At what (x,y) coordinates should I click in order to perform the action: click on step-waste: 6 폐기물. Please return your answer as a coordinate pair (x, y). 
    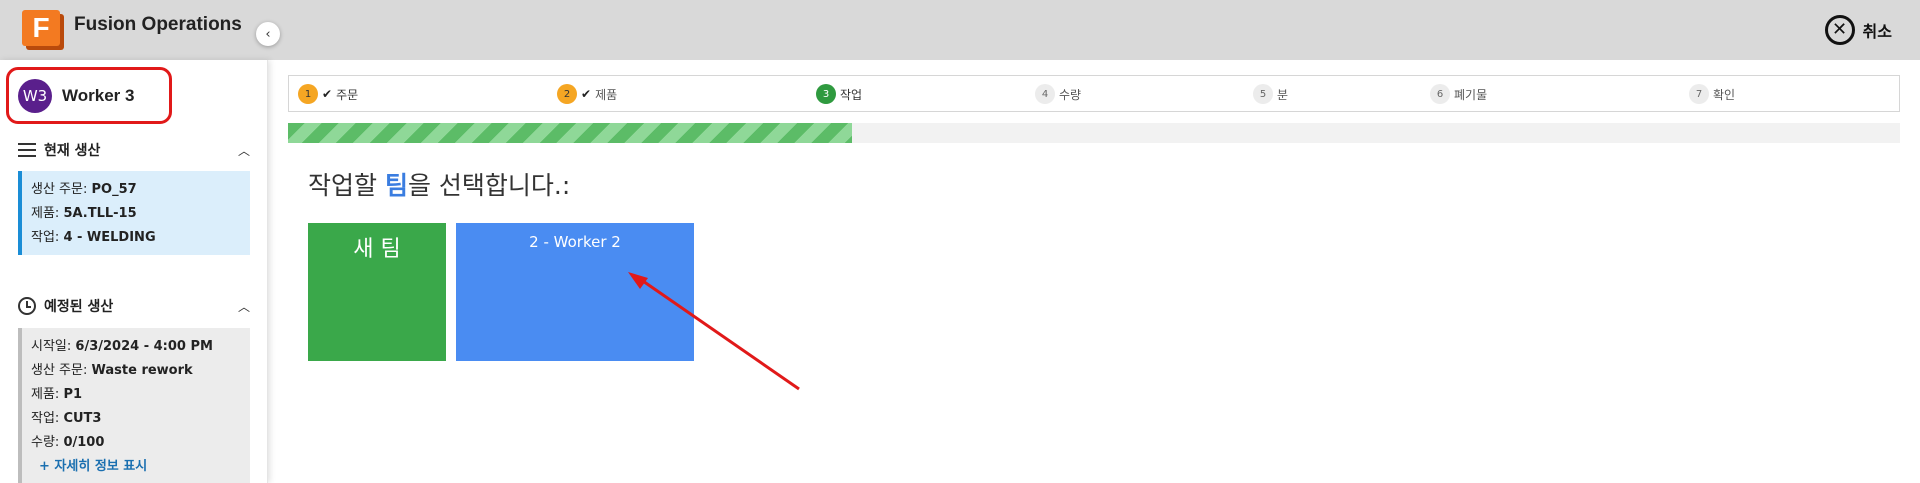
    Looking at the image, I should click on (1458, 94).